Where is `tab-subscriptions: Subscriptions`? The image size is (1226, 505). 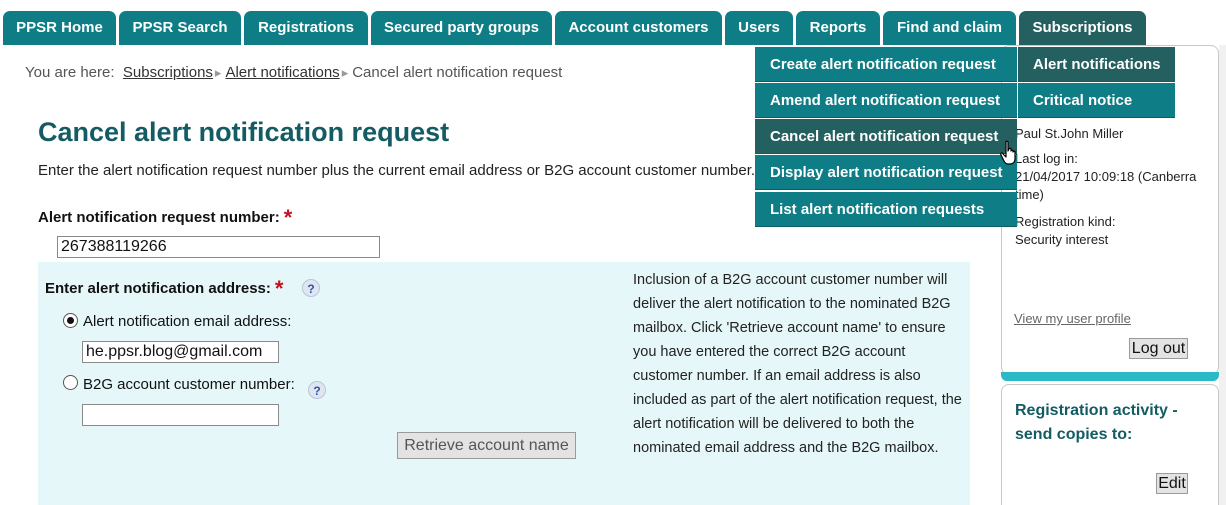 tab-subscriptions: Subscriptions is located at coordinates (1082, 28).